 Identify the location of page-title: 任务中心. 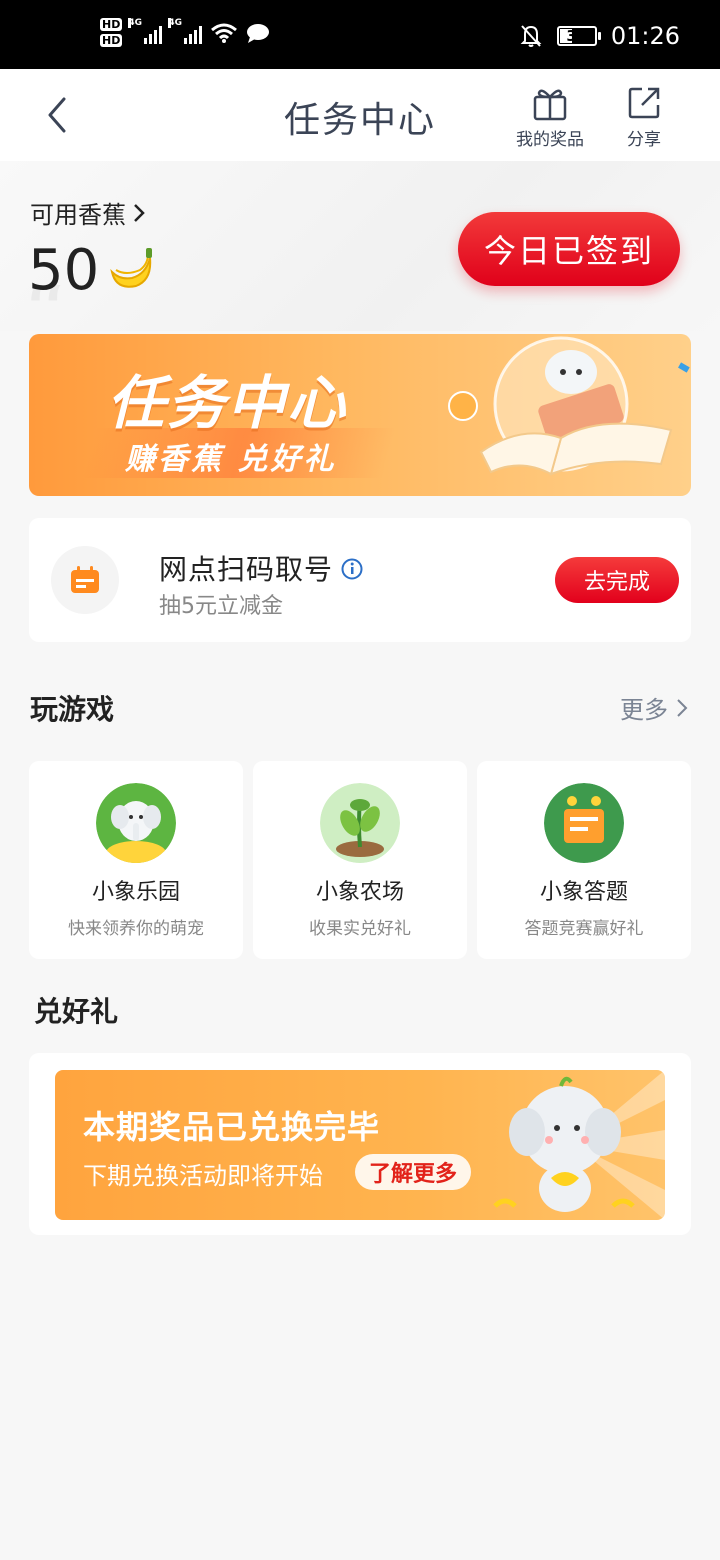
(359, 120).